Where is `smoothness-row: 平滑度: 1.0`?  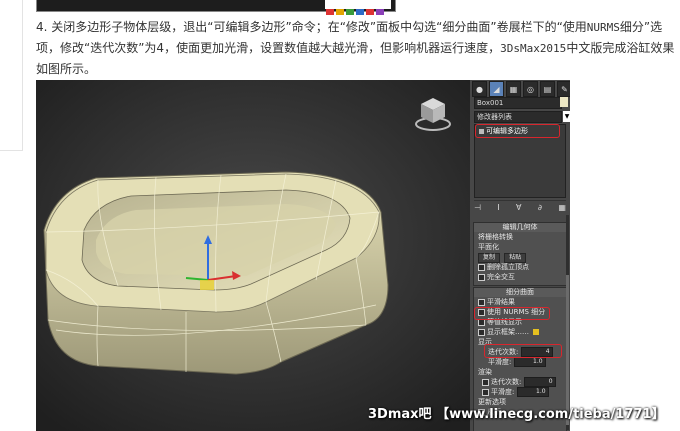 smoothness-row: 平滑度: 1.0 is located at coordinates (520, 362).